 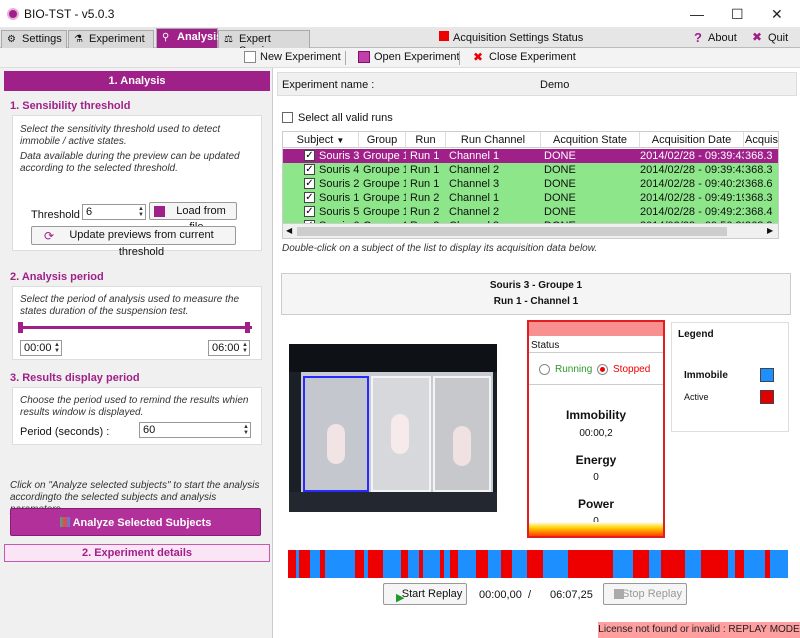 What do you see at coordinates (759, 156) in the screenshot?
I see `table-cell: 368.3` at bounding box center [759, 156].